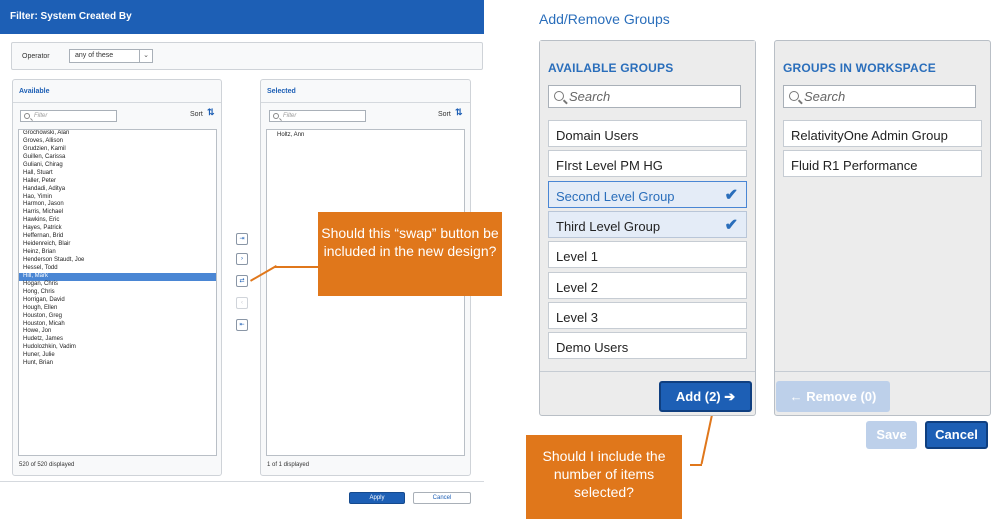 This screenshot has height=519, width=1000. Describe the element at coordinates (117, 229) in the screenshot. I see `list-item: Hayes, Patrick` at that location.